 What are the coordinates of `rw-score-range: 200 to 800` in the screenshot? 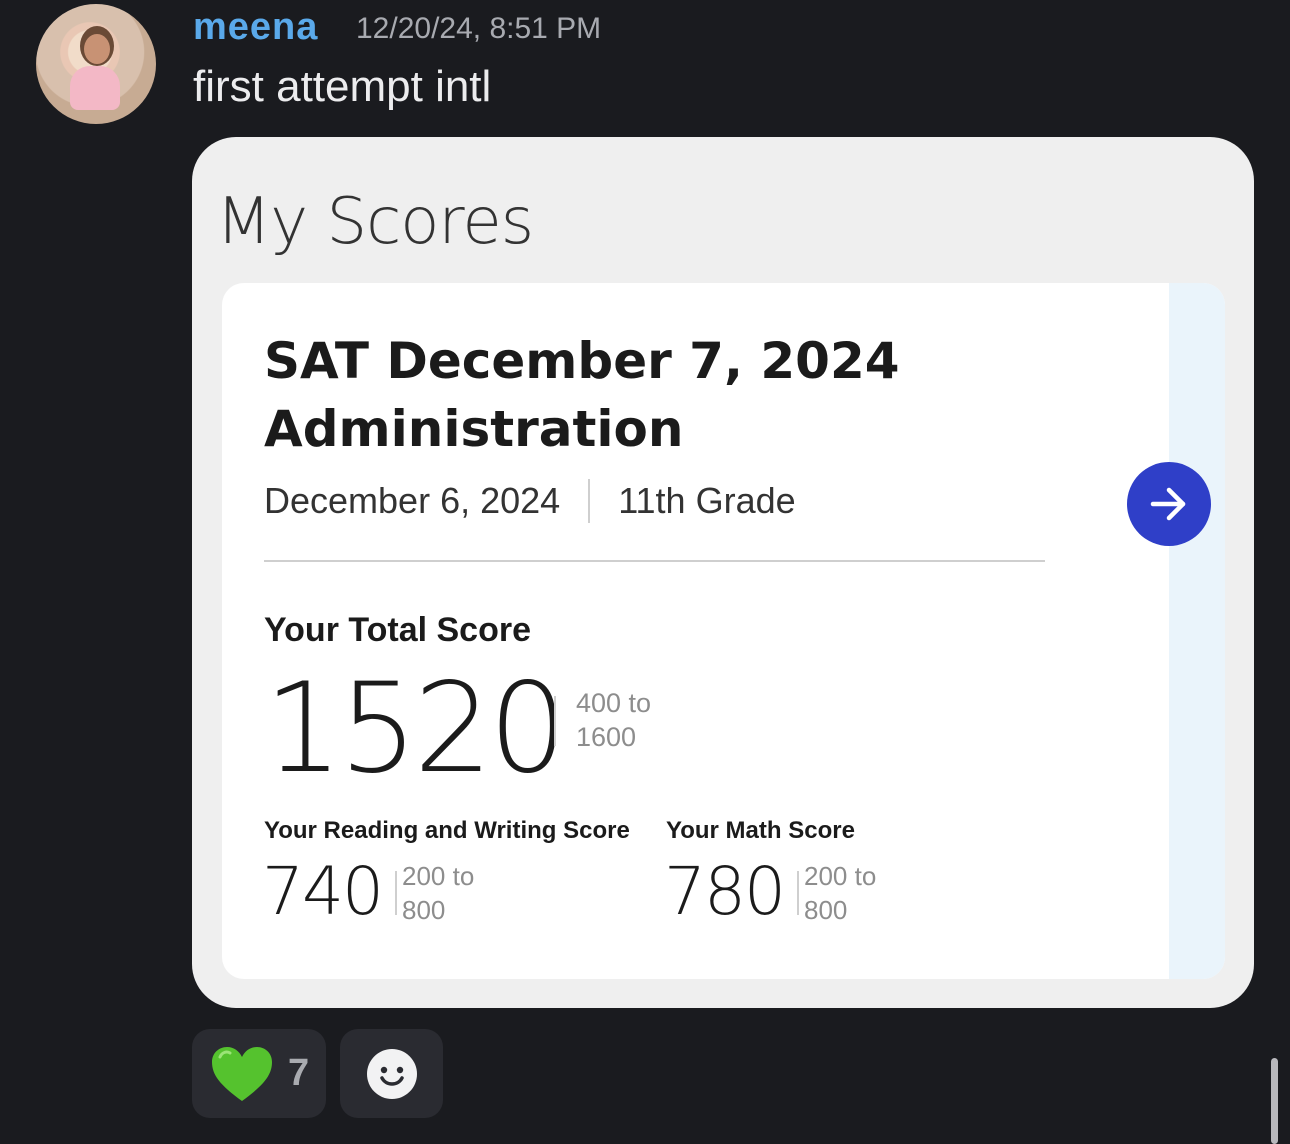 It's located at (438, 893).